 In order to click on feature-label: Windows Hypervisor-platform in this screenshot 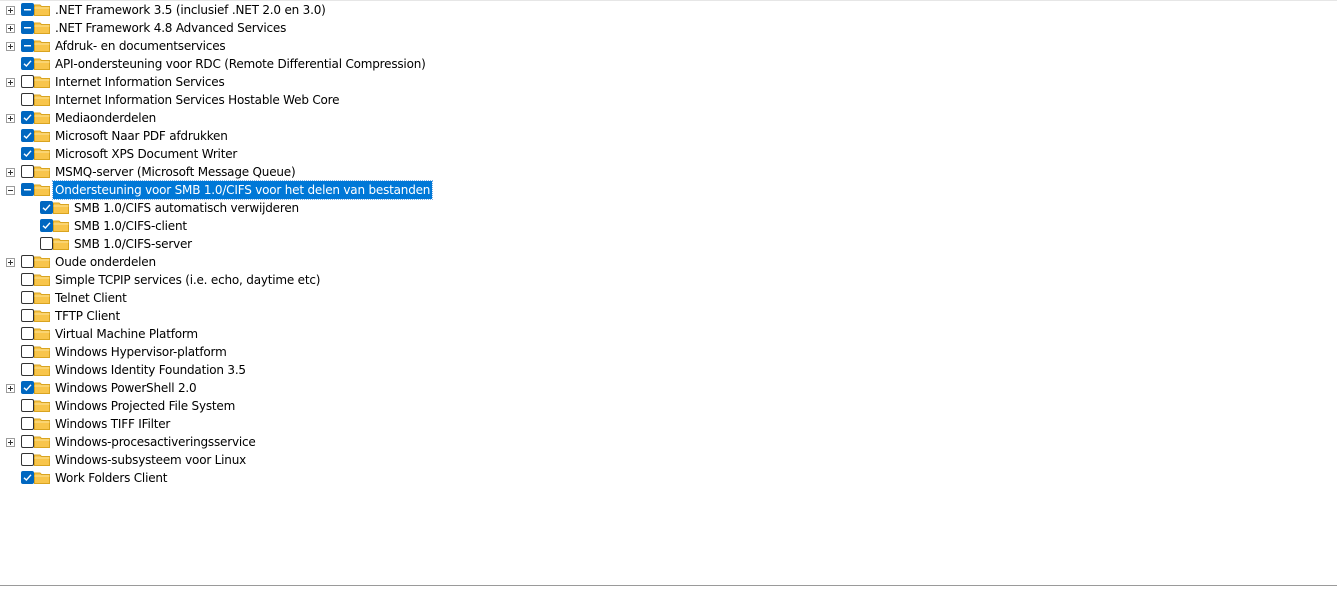, I will do `click(141, 352)`.